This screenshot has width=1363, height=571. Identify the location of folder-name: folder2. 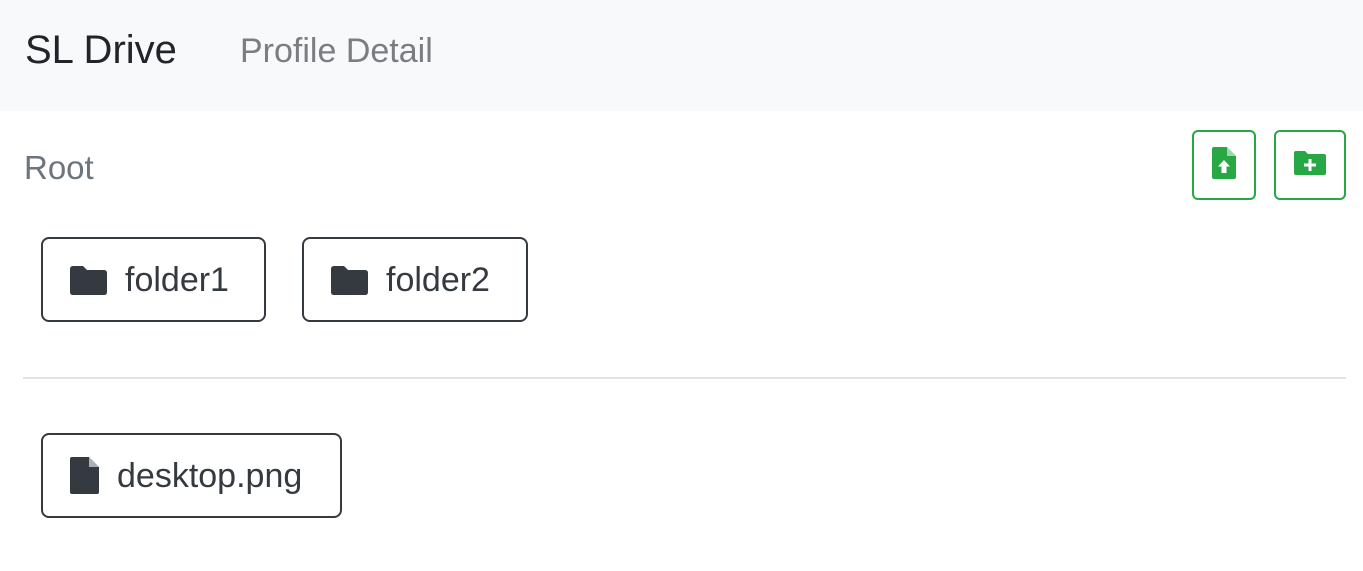
(438, 279).